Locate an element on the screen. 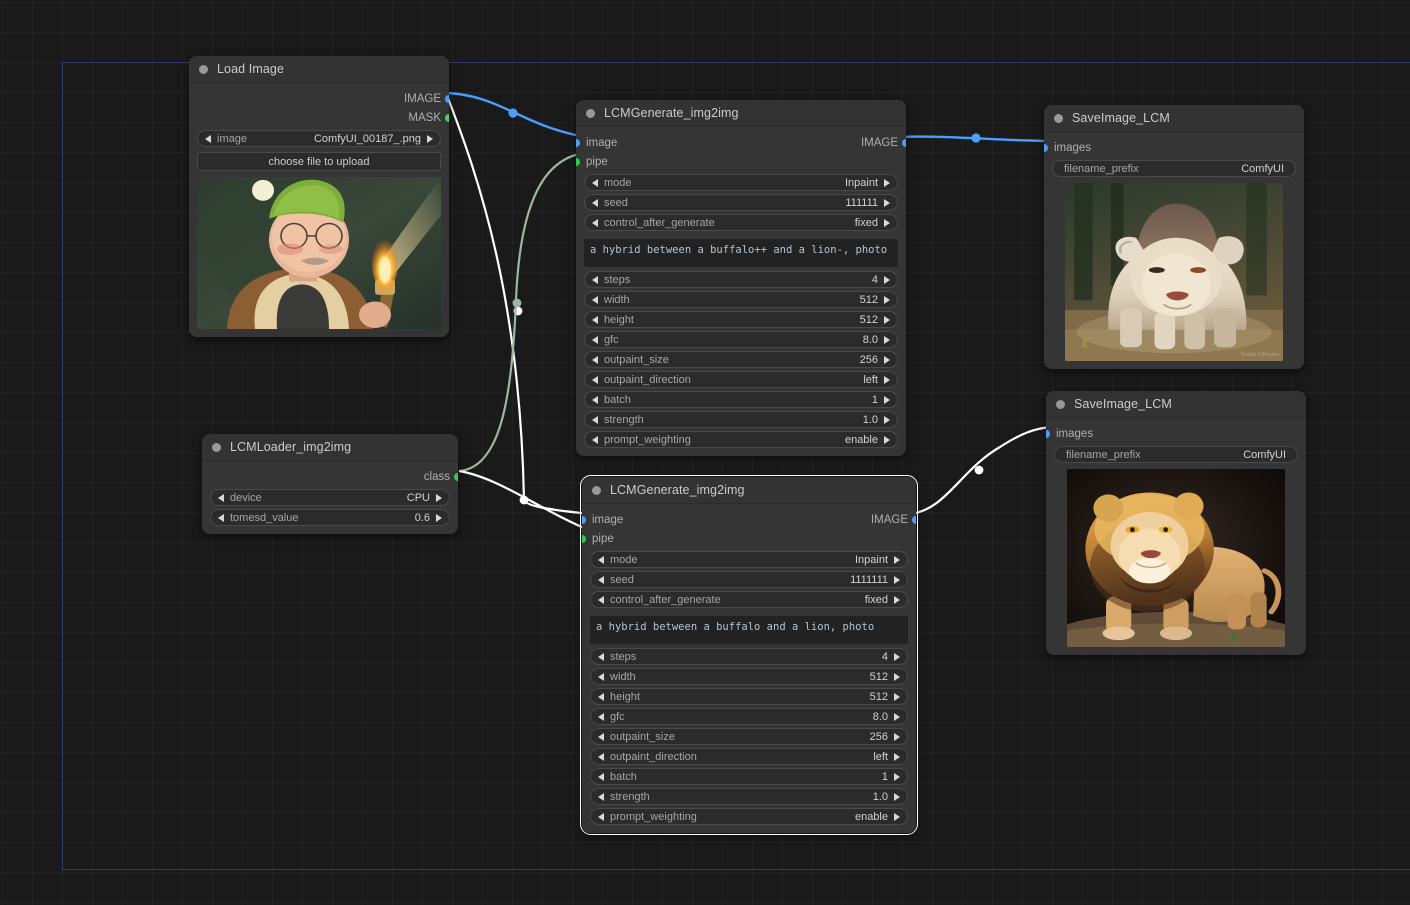  slot-row-image: image IMAGE is located at coordinates (741, 142).